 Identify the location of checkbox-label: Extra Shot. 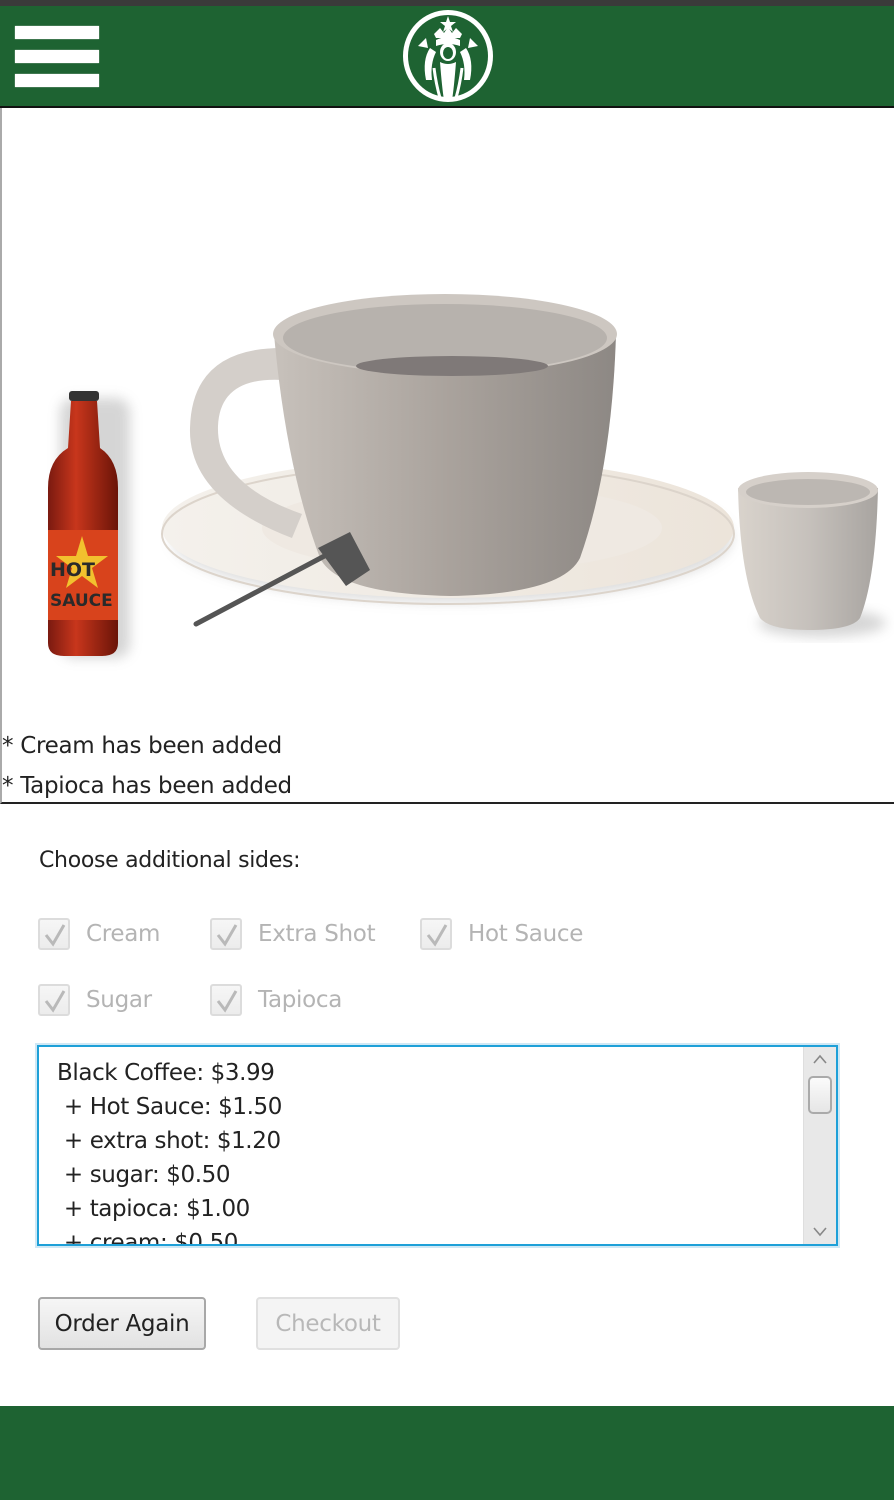
(317, 934).